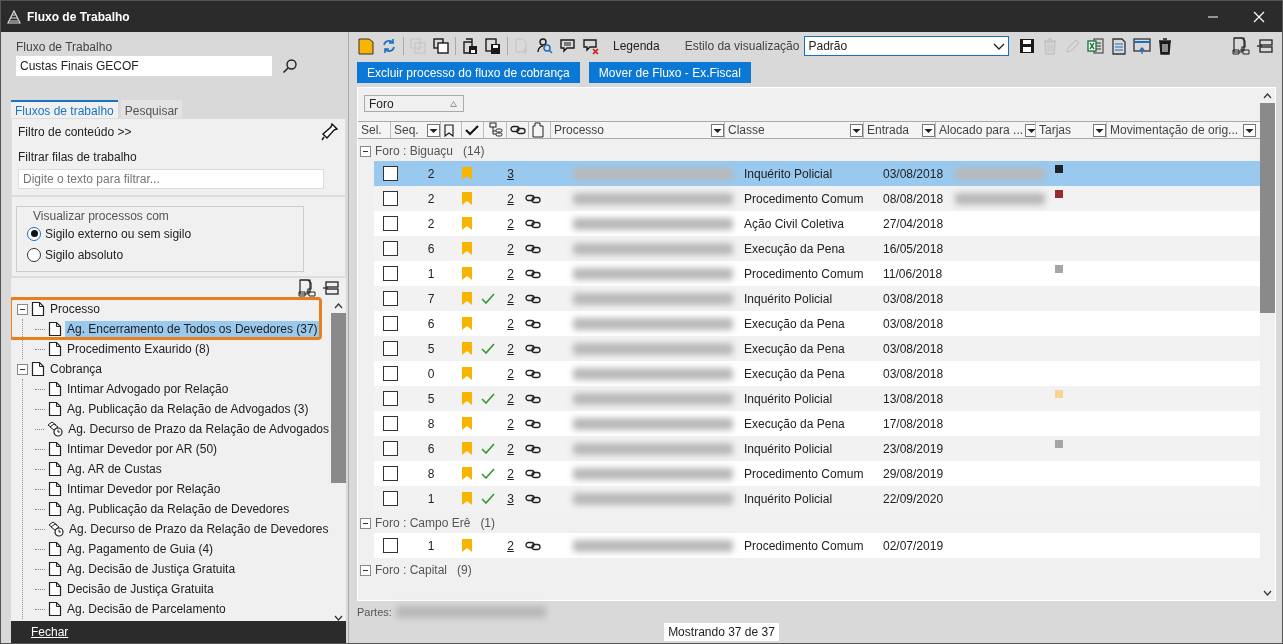 The width and height of the screenshot is (1283, 644). I want to click on radio-option: Sigilo absoluto, so click(75, 254).